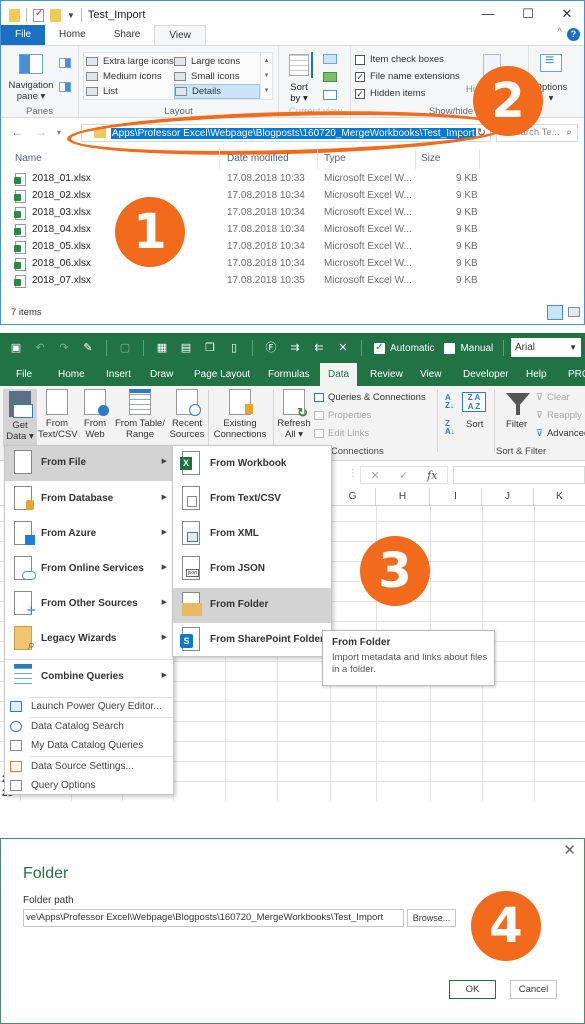 Image resolution: width=585 pixels, height=1024 pixels. Describe the element at coordinates (88, 348) in the screenshot. I see `format-painter-icon: ✎` at that location.